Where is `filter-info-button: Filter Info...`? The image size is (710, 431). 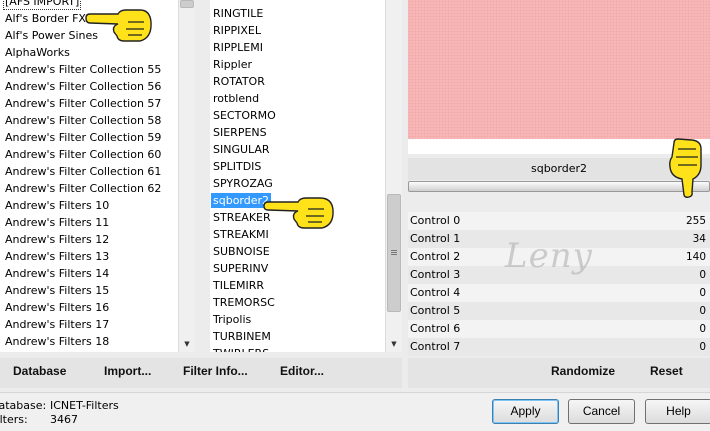
filter-info-button: Filter Info... is located at coordinates (215, 371).